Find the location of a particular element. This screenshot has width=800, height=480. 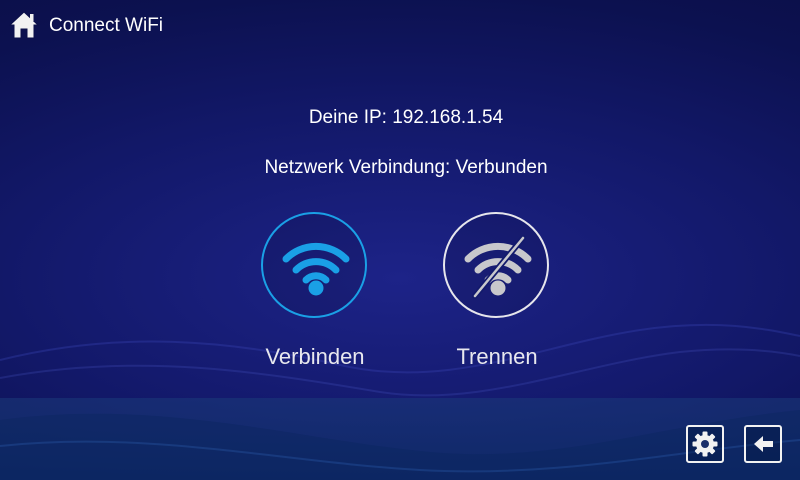

back-button is located at coordinates (763, 444).